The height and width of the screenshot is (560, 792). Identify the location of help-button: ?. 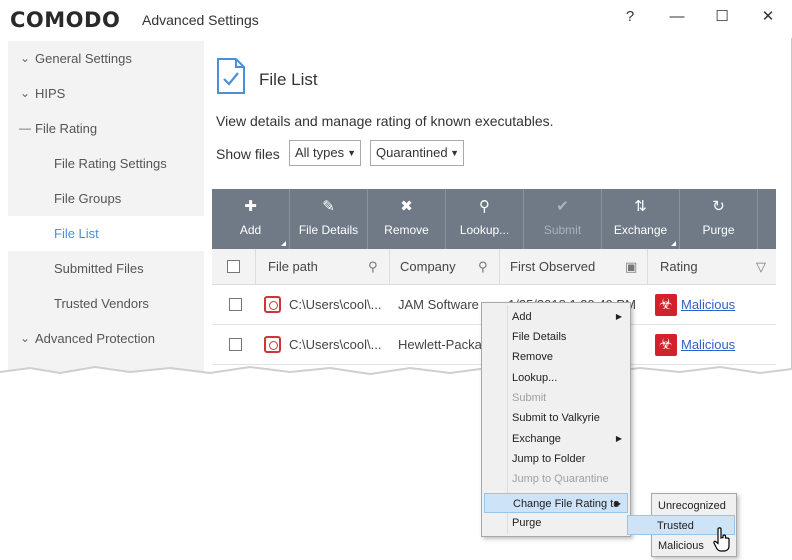
(630, 17).